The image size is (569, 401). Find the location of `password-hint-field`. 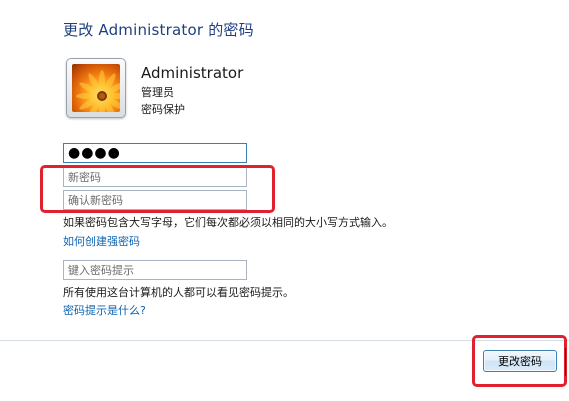

password-hint-field is located at coordinates (155, 270).